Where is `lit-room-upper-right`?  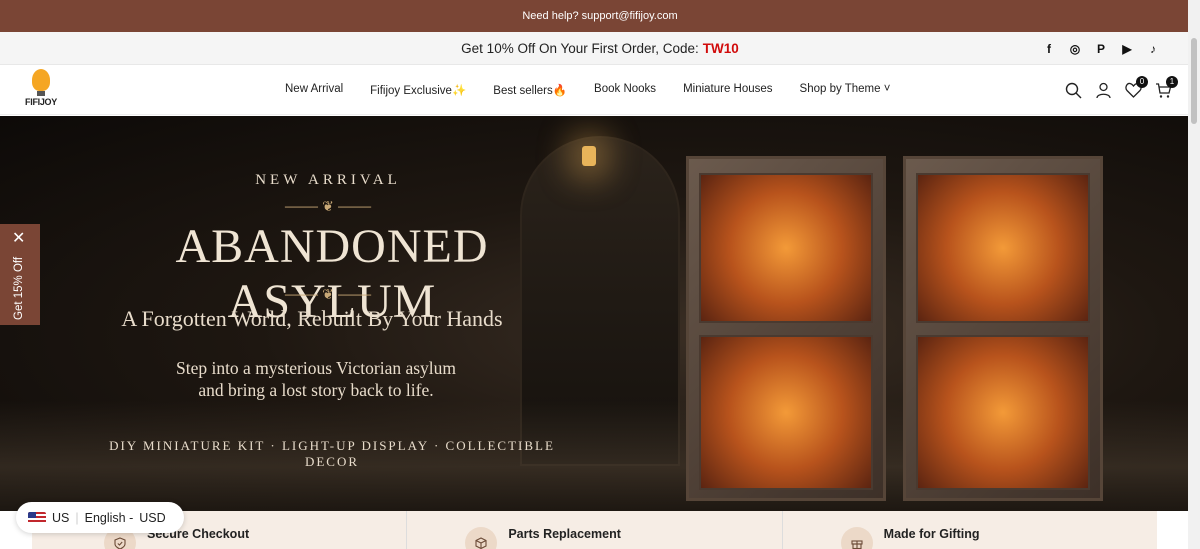
lit-room-upper-right is located at coordinates (1003, 248).